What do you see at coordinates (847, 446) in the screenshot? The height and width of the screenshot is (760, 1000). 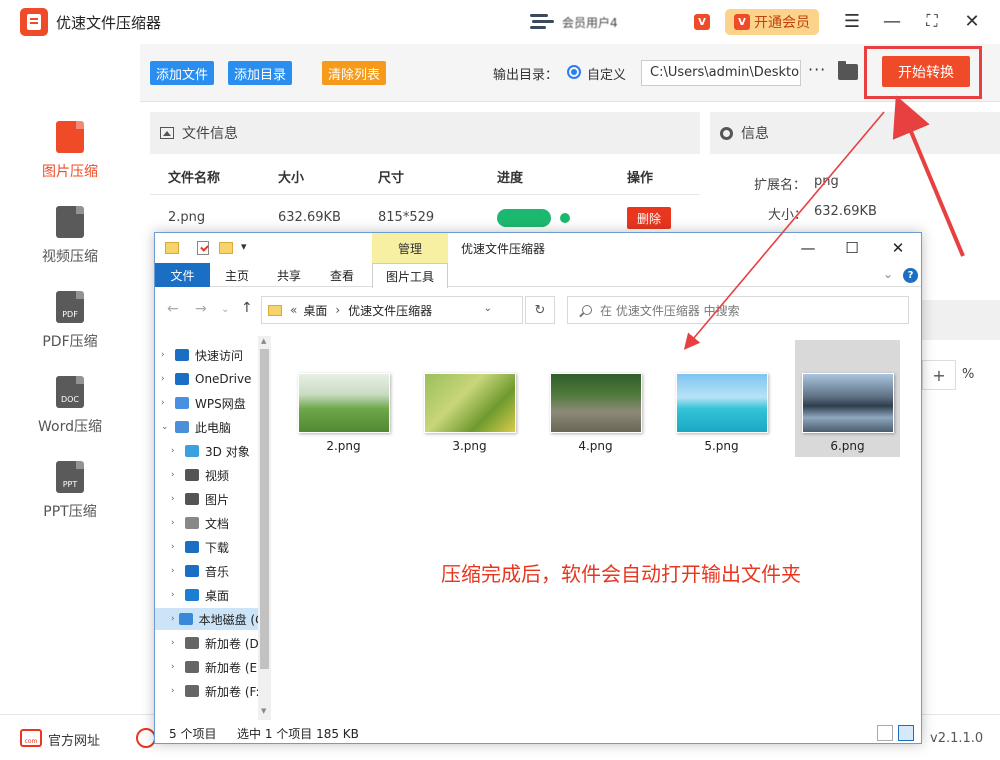 I see `file-name-label: 6.png` at bounding box center [847, 446].